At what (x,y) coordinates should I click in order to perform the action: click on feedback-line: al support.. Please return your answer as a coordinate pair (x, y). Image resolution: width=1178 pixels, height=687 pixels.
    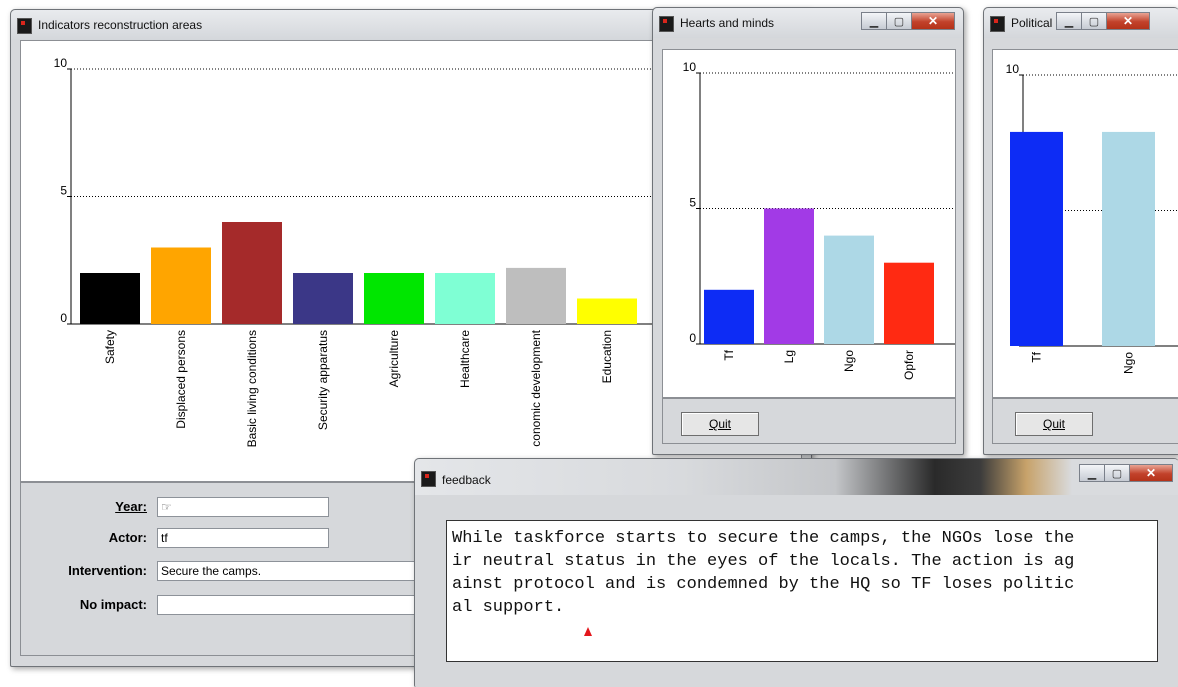
    Looking at the image, I should click on (508, 607).